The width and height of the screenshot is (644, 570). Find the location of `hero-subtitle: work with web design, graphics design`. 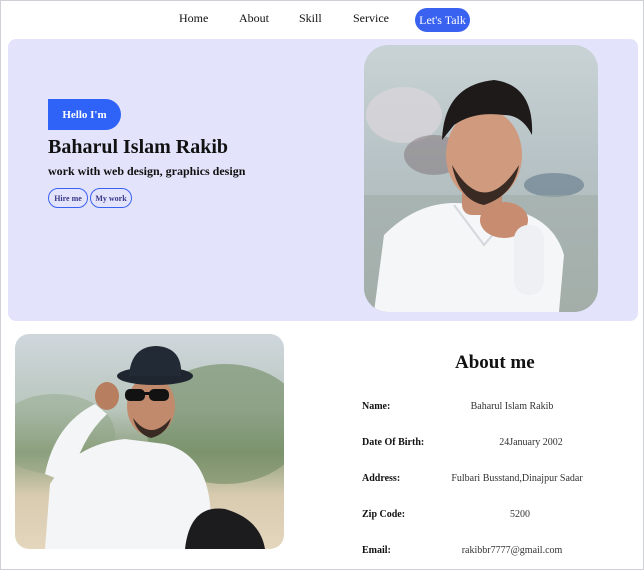

hero-subtitle: work with web design, graphics design is located at coordinates (147, 171).